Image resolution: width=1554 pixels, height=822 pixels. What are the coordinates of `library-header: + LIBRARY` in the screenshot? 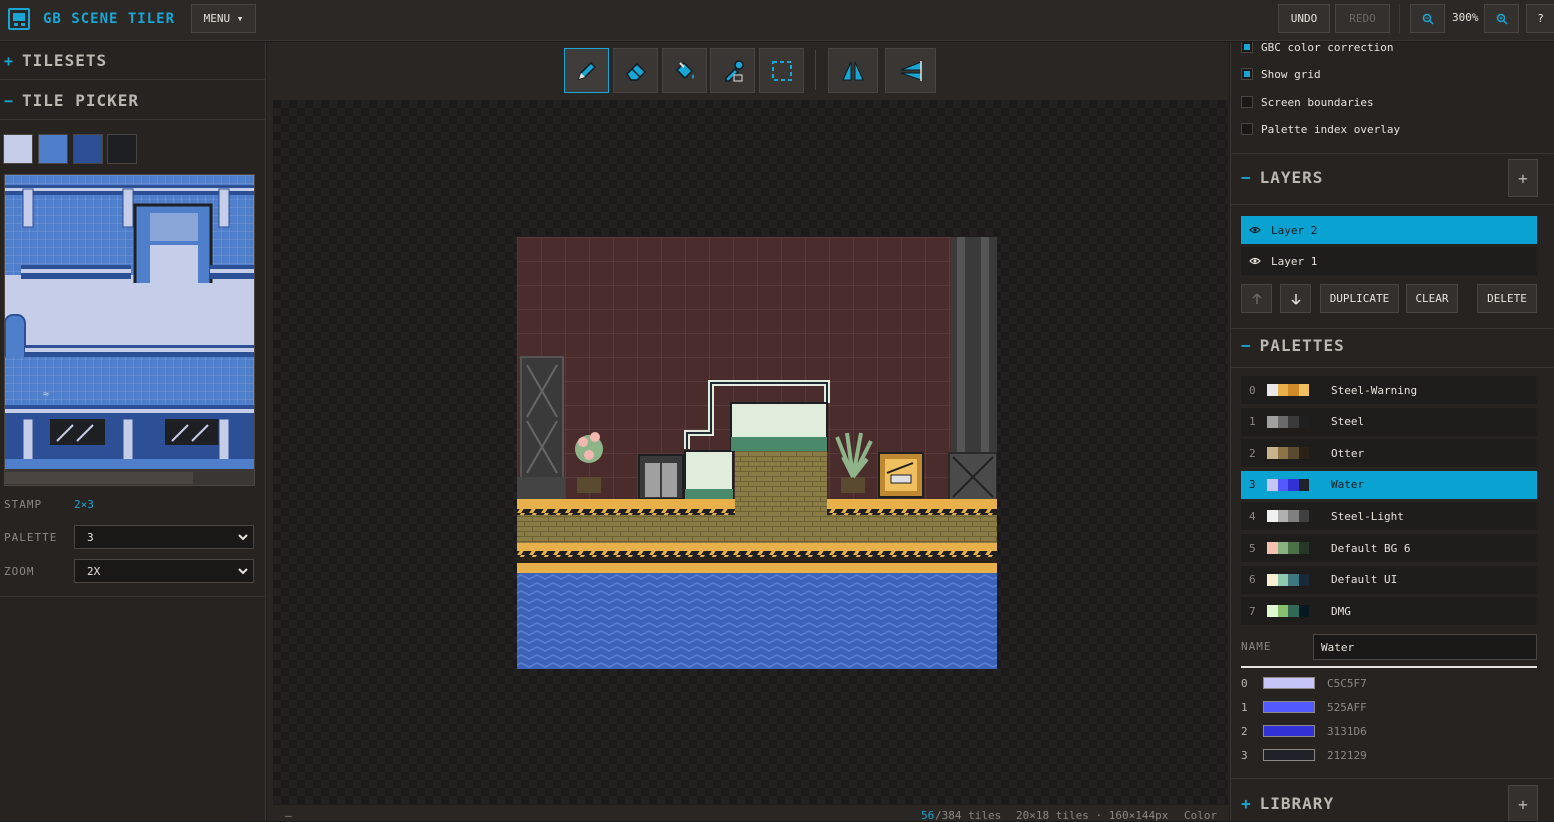 It's located at (1385, 802).